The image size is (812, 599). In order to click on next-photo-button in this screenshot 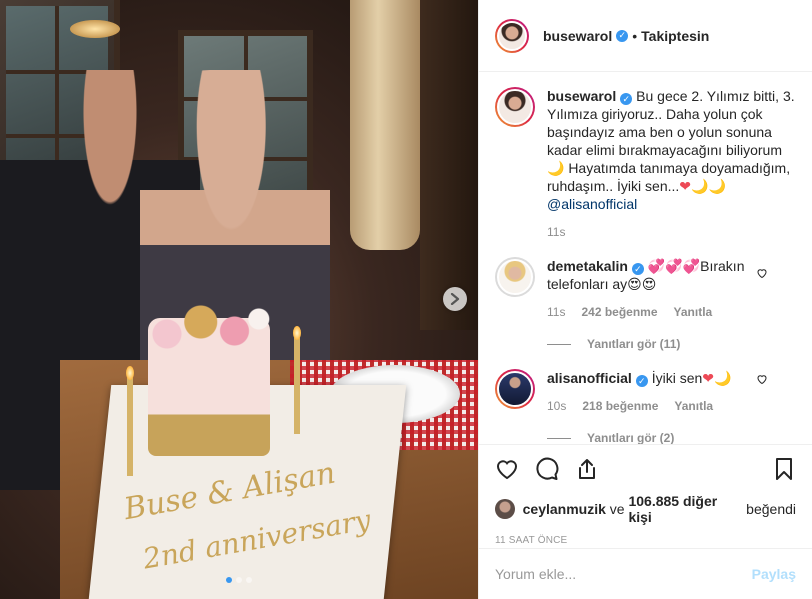, I will do `click(455, 299)`.